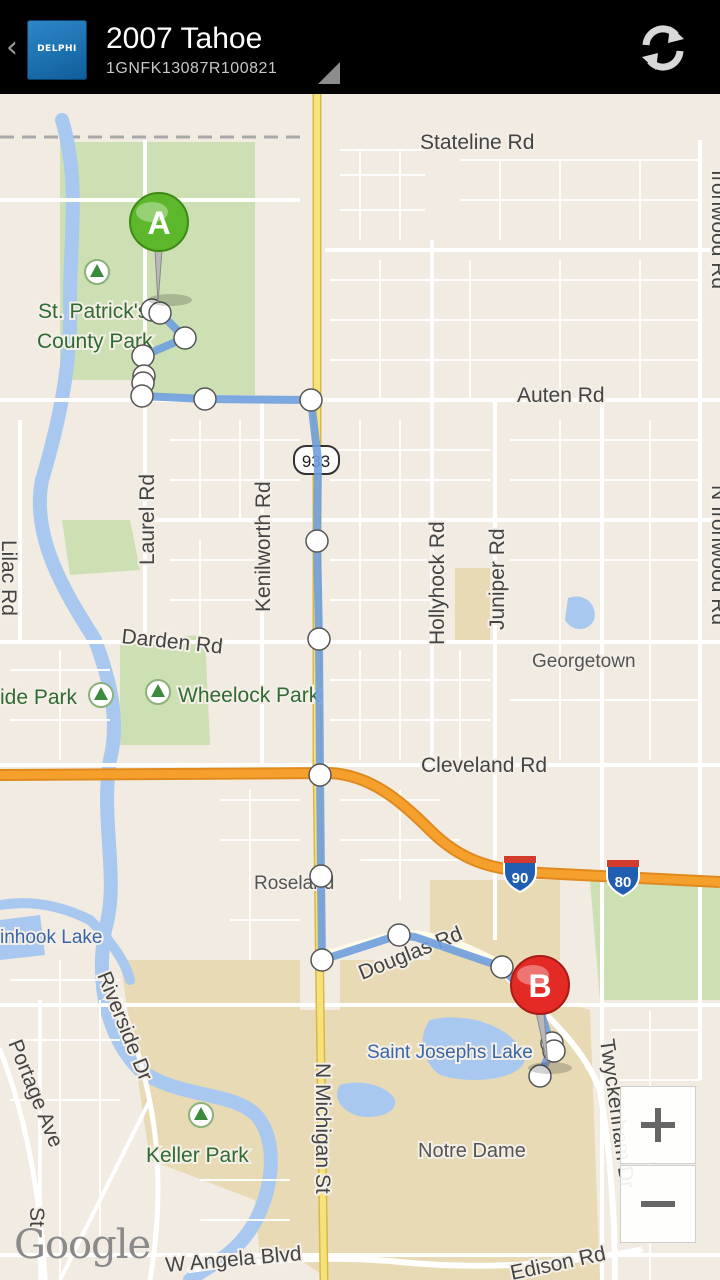 This screenshot has height=1280, width=720. I want to click on app-bar: ‹ DELPHI 2007 Tahoe 1GNFK13087R100821, so click(360, 47).